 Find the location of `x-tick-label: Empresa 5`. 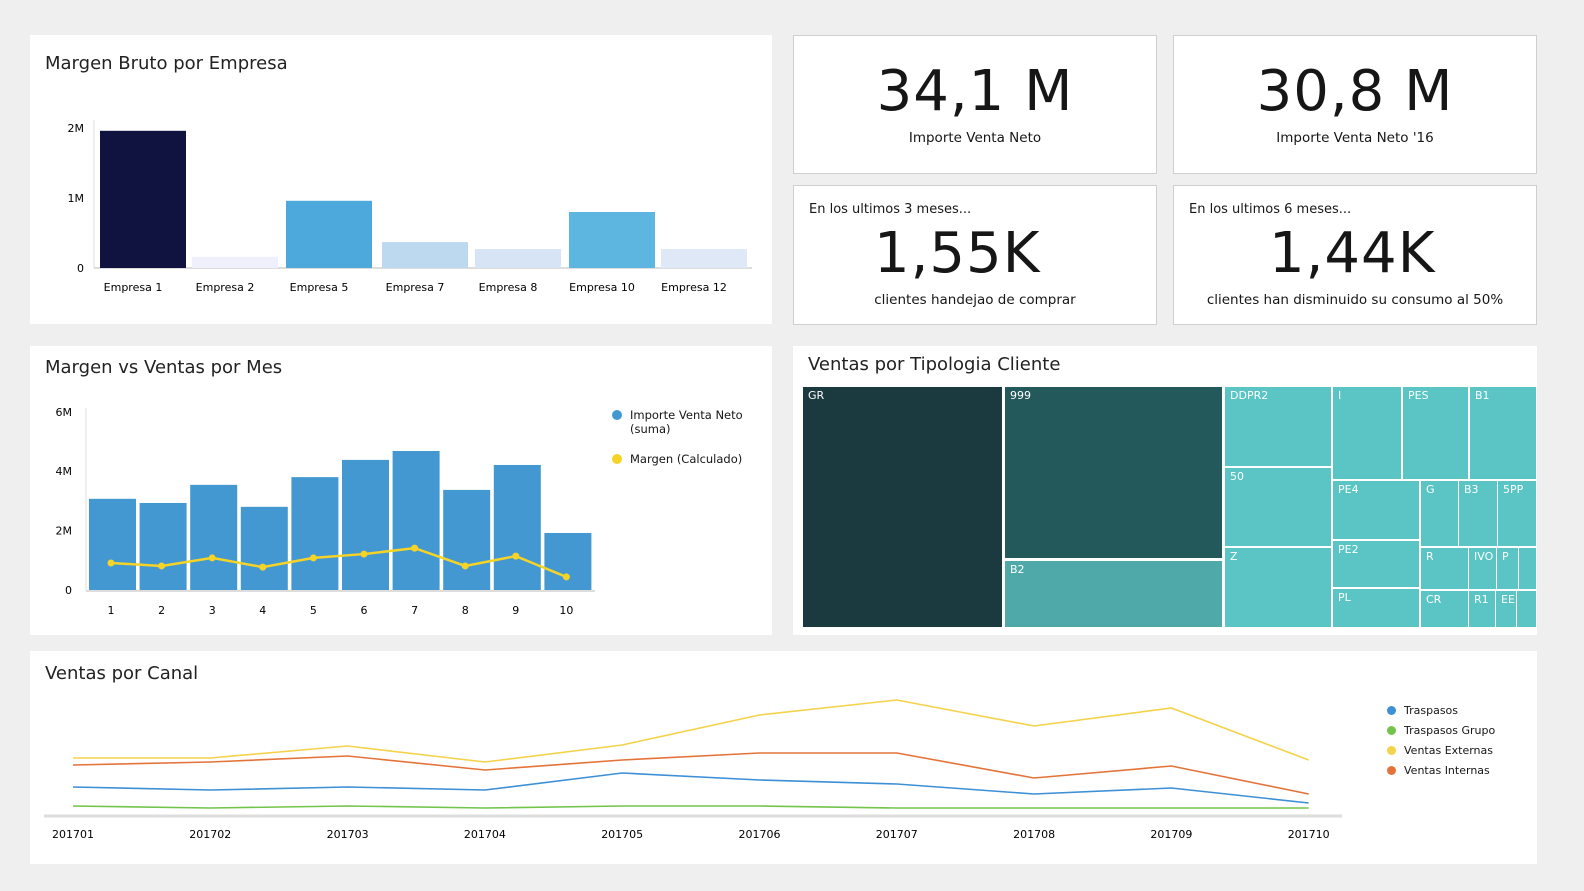

x-tick-label: Empresa 5 is located at coordinates (319, 287).